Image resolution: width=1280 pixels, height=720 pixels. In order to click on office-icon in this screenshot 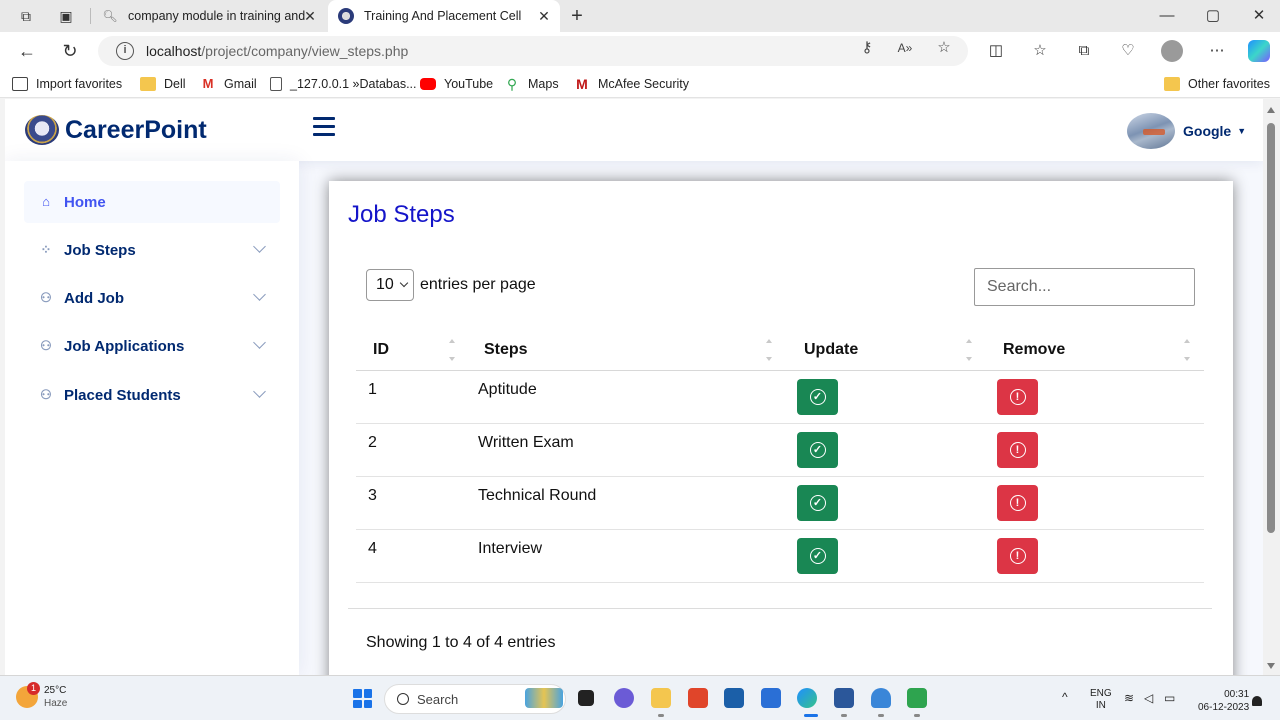, I will do `click(698, 698)`.